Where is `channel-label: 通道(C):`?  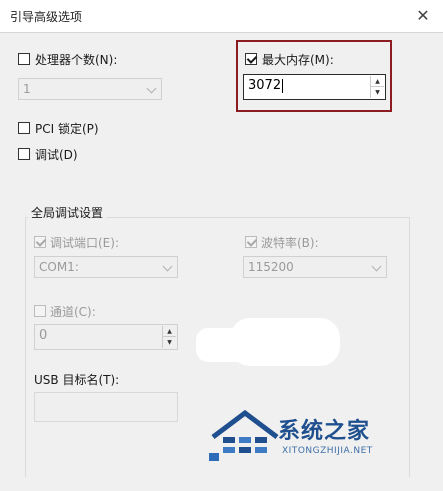
channel-label: 通道(C): is located at coordinates (73, 312).